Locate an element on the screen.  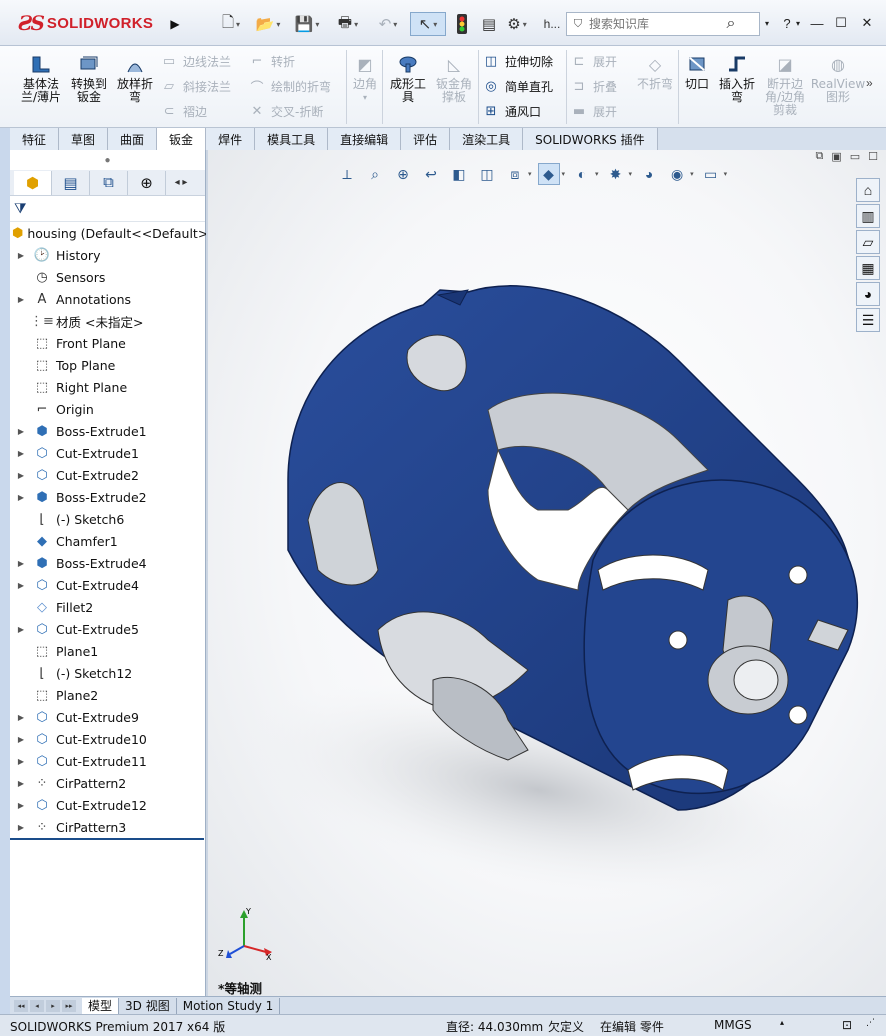
options-gear-icon: ⚙ ▾ is located at coordinates (517, 24).